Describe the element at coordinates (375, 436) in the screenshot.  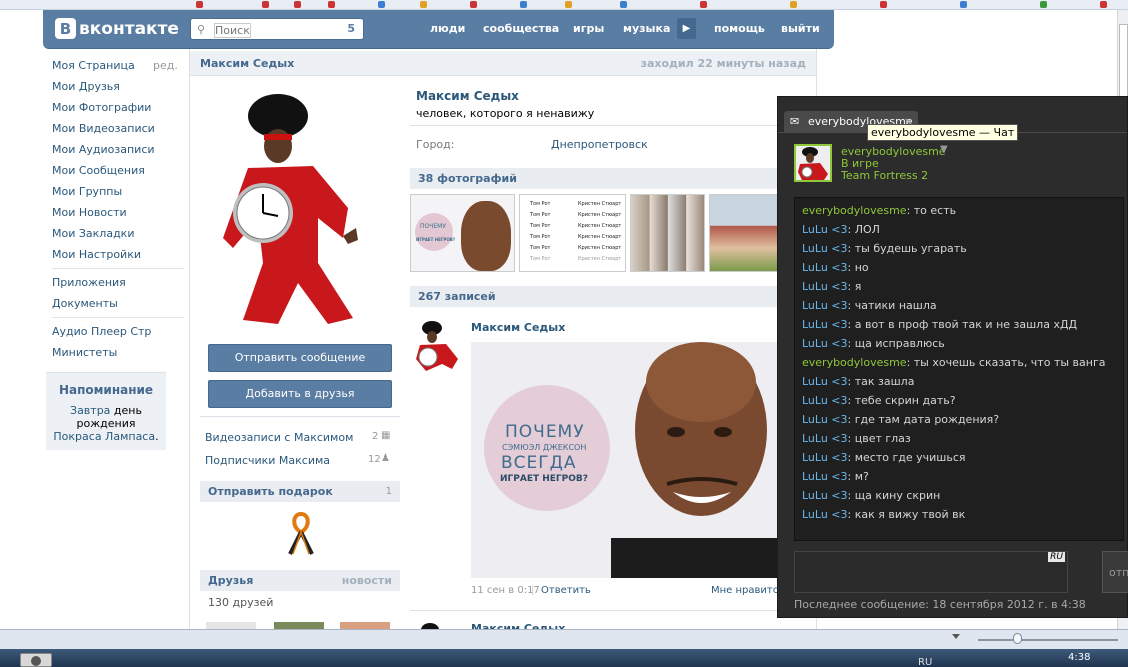
I see `videos-count: 2` at that location.